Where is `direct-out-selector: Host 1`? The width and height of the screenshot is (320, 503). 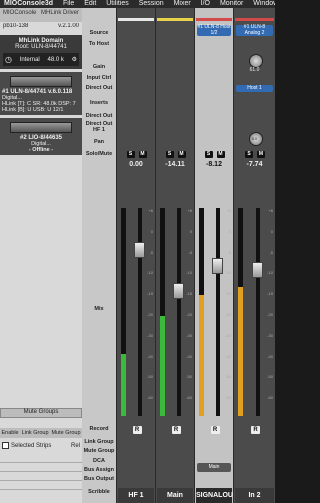
direct-out-selector: Host 1 is located at coordinates (254, 88).